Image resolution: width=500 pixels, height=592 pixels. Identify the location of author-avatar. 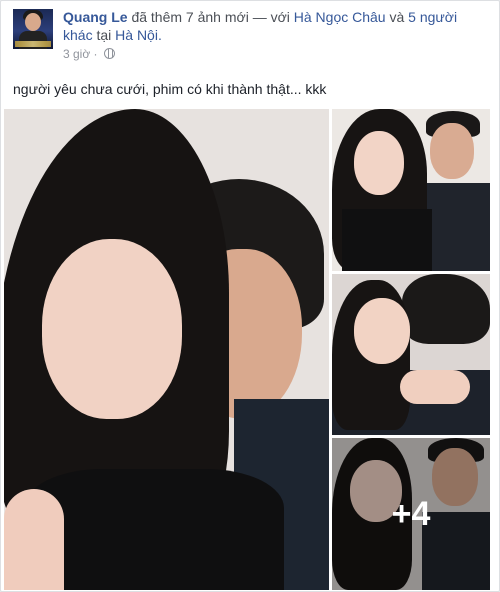
(33, 29).